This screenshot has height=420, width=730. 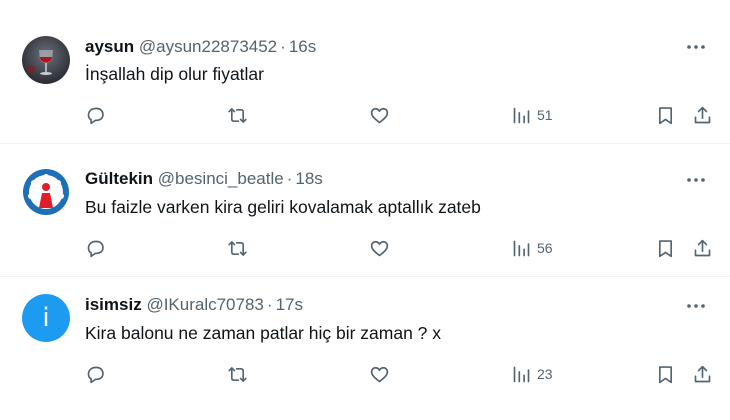 I want to click on user-handle: @aysun22873452, so click(x=208, y=46).